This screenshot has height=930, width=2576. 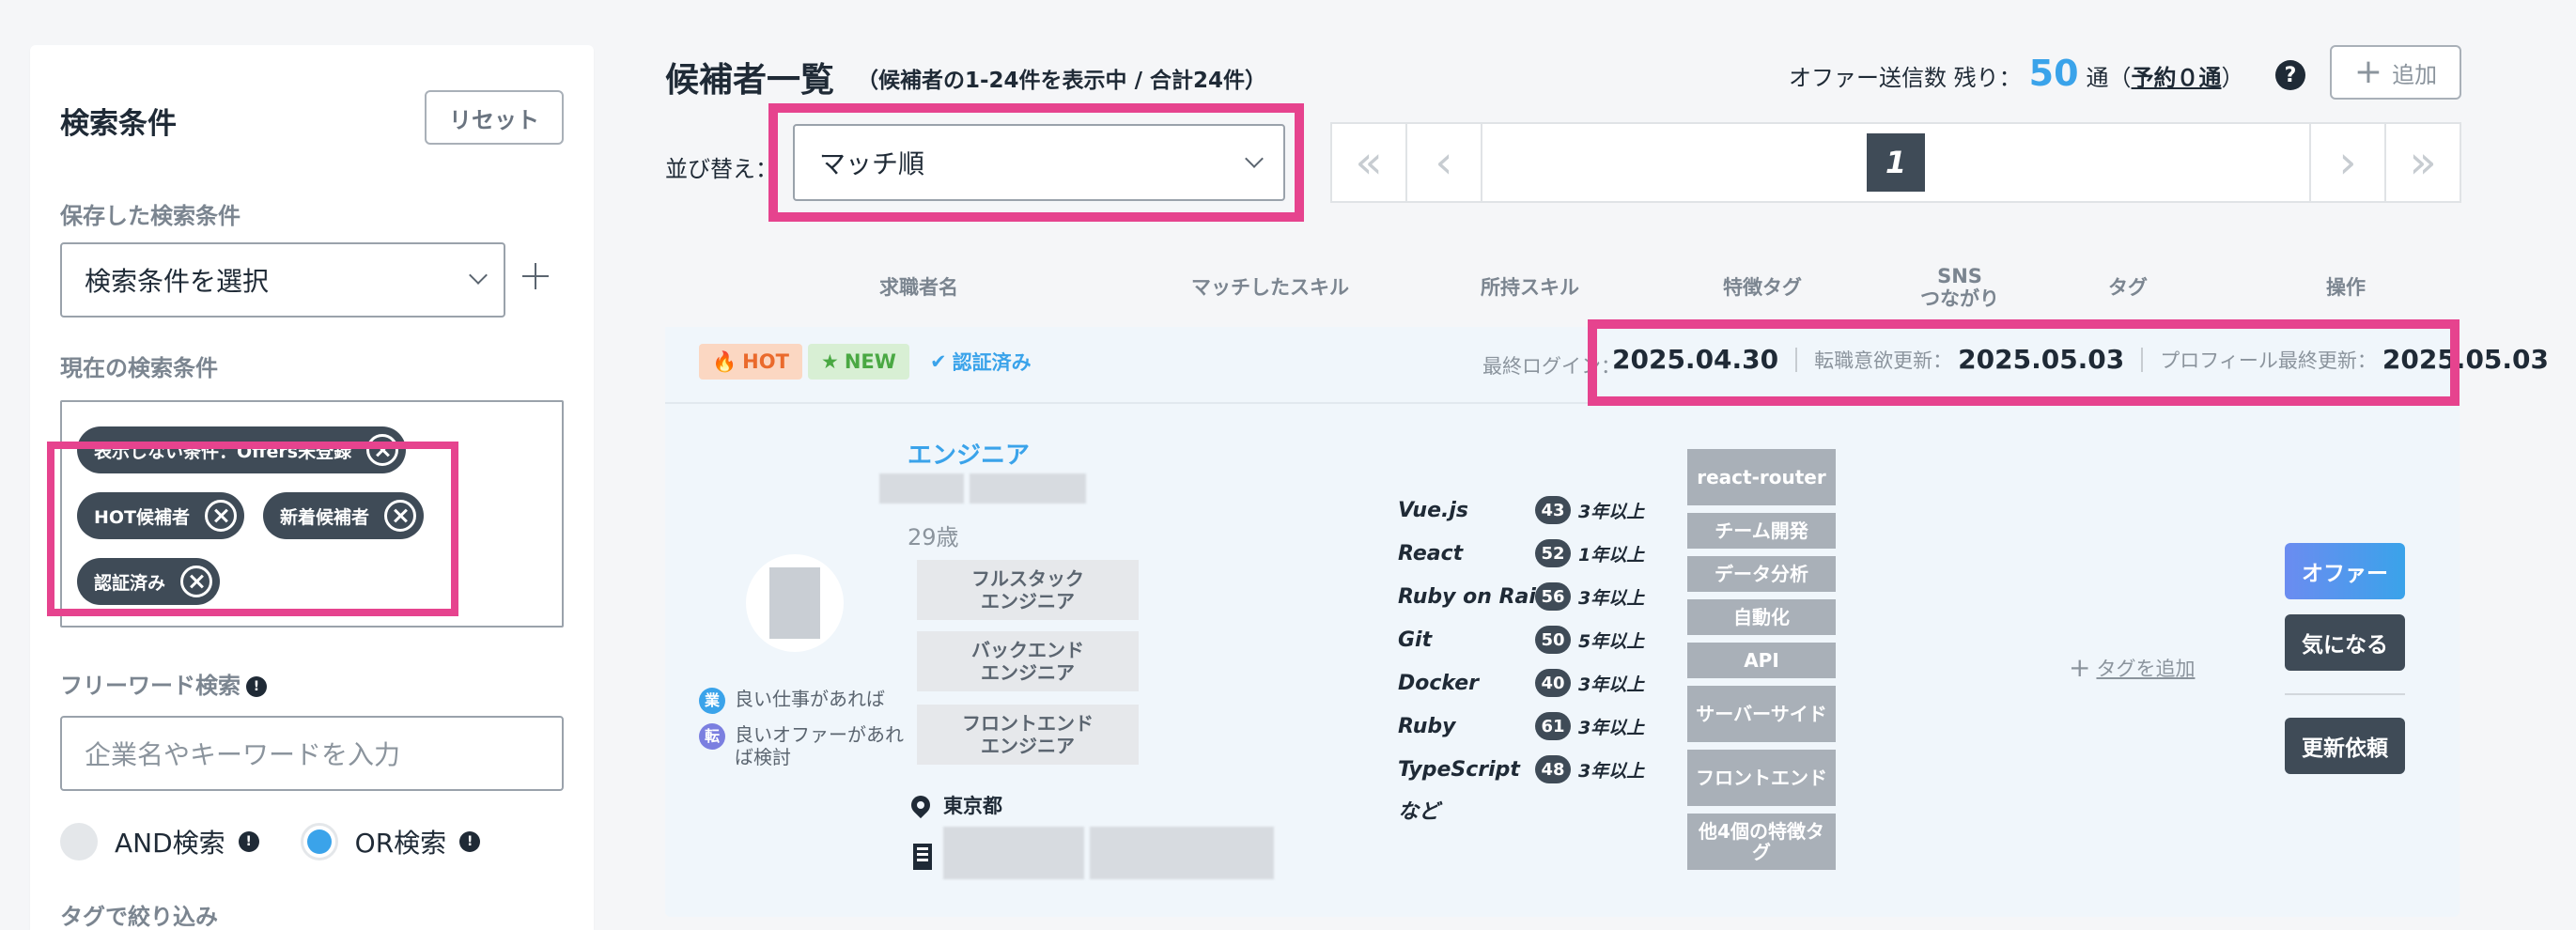 I want to click on candidate-age: 29歳, so click(x=933, y=537).